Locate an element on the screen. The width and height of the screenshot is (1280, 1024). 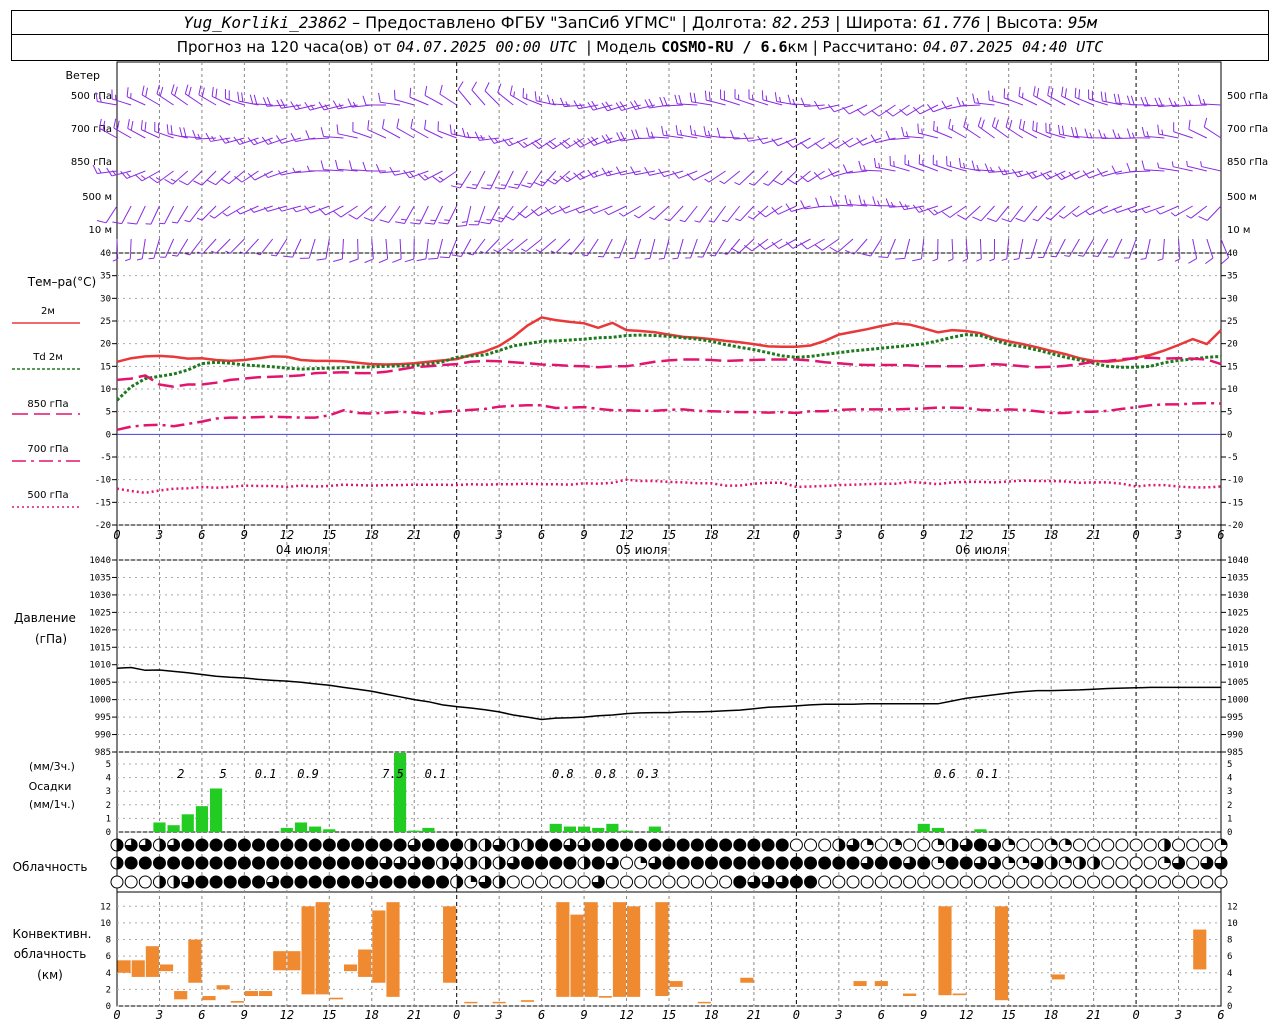
precip-unit-3h: (мм/3ч.) is located at coordinates (52, 766).